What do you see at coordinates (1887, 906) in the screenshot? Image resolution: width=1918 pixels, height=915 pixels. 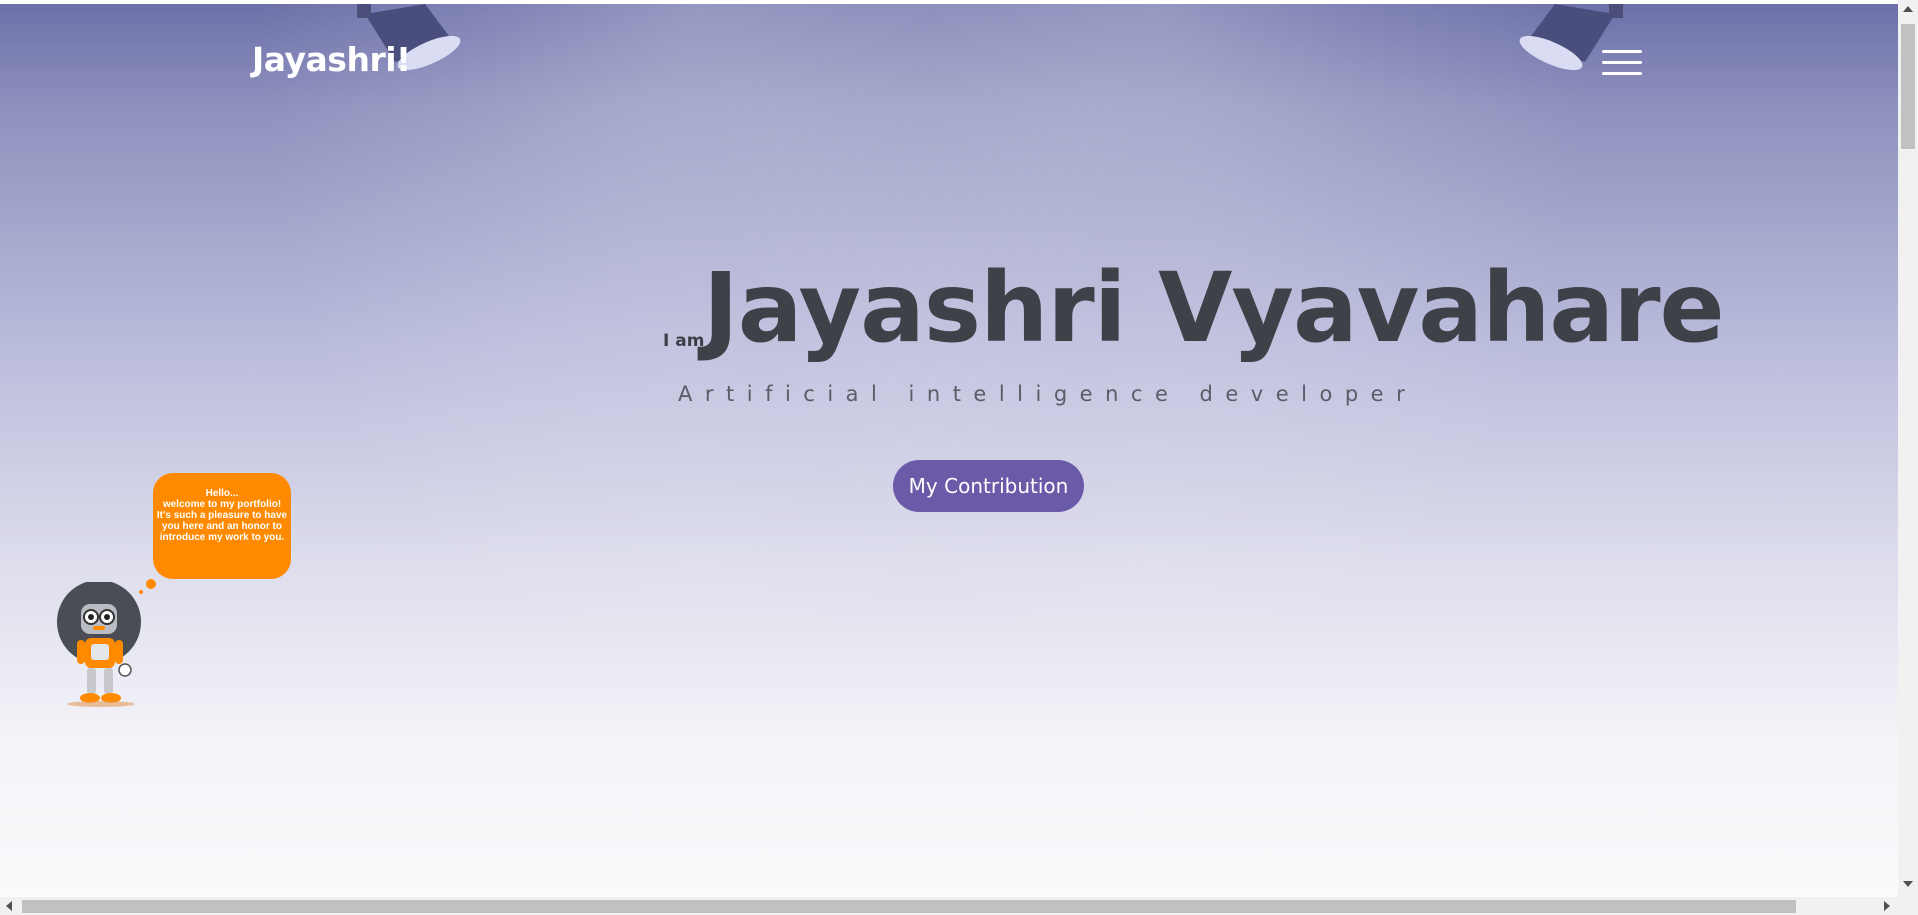 I see `scroll-right-arrow-icon` at bounding box center [1887, 906].